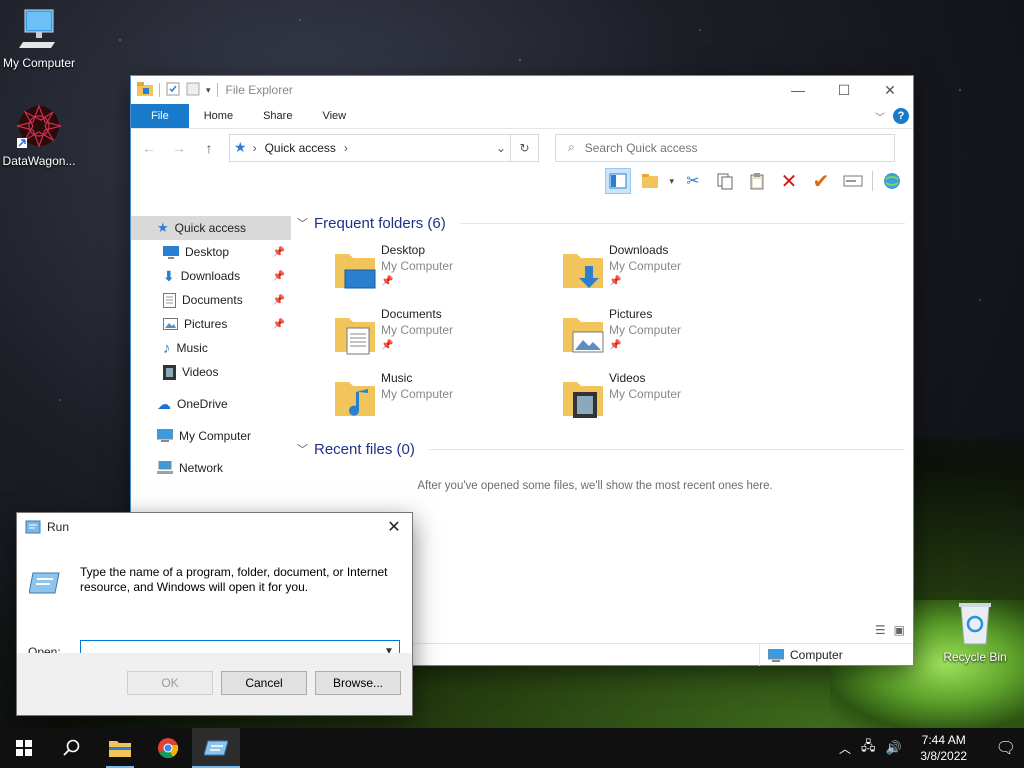 The height and width of the screenshot is (768, 1024). What do you see at coordinates (209, 148) in the screenshot?
I see `up-button: ↑` at bounding box center [209, 148].